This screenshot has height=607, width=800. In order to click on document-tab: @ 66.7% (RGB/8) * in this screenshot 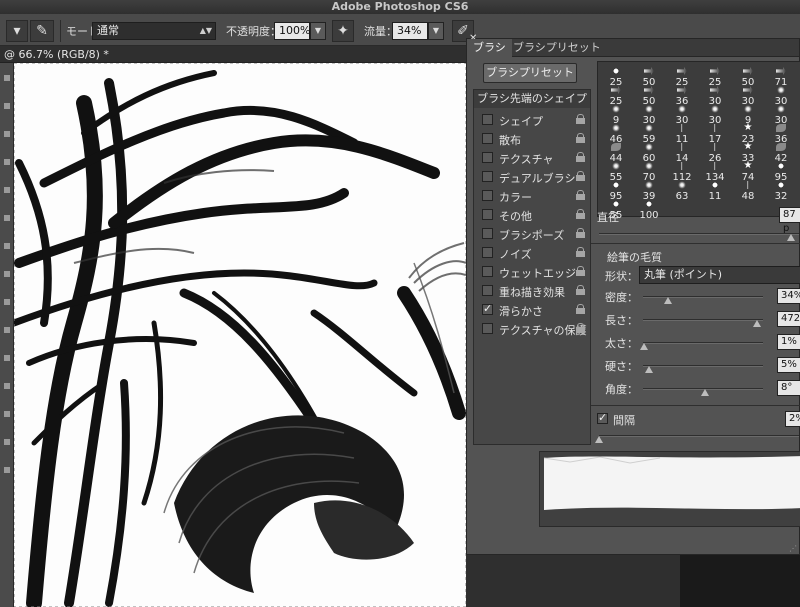, I will do `click(240, 54)`.